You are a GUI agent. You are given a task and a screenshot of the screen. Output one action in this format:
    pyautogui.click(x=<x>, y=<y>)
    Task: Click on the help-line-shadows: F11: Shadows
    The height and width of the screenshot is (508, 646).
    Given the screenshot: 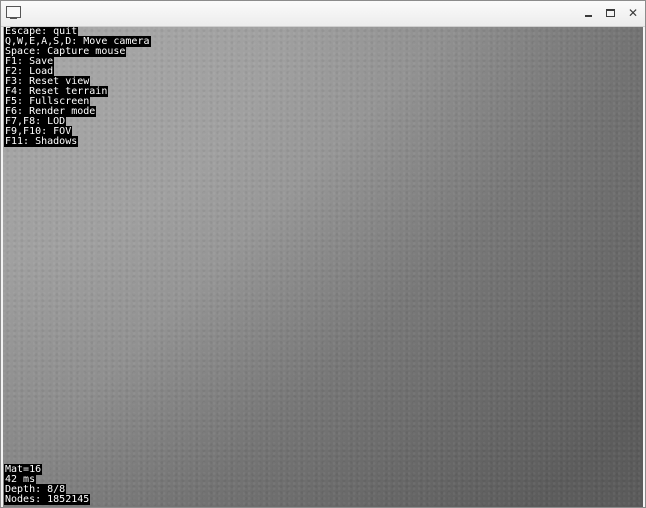 What is the action you would take?
    pyautogui.click(x=41, y=141)
    